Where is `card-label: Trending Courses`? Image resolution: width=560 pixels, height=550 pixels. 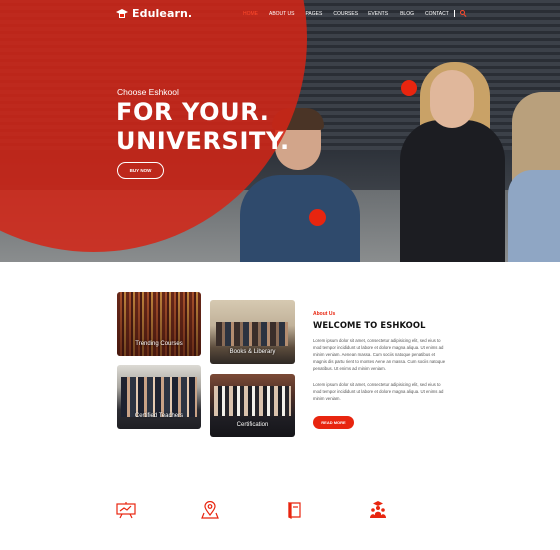 card-label: Trending Courses is located at coordinates (159, 344).